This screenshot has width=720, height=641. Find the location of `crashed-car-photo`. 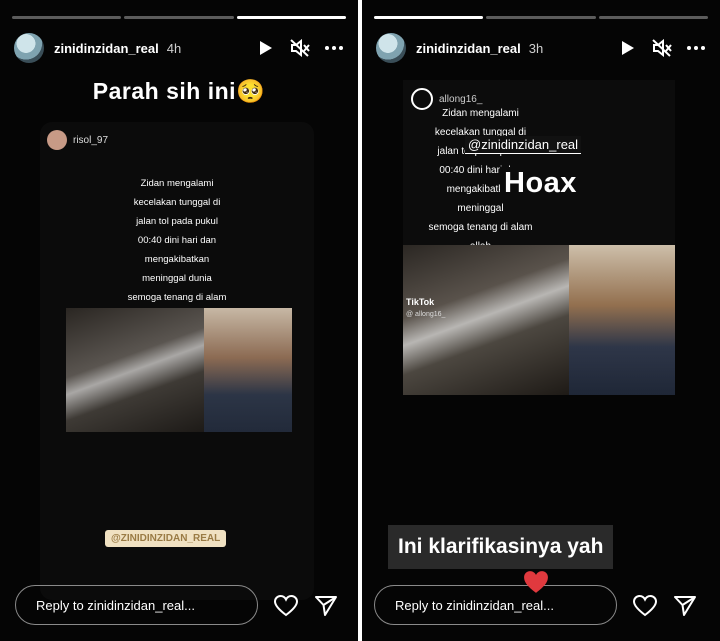

crashed-car-photo is located at coordinates (135, 370).